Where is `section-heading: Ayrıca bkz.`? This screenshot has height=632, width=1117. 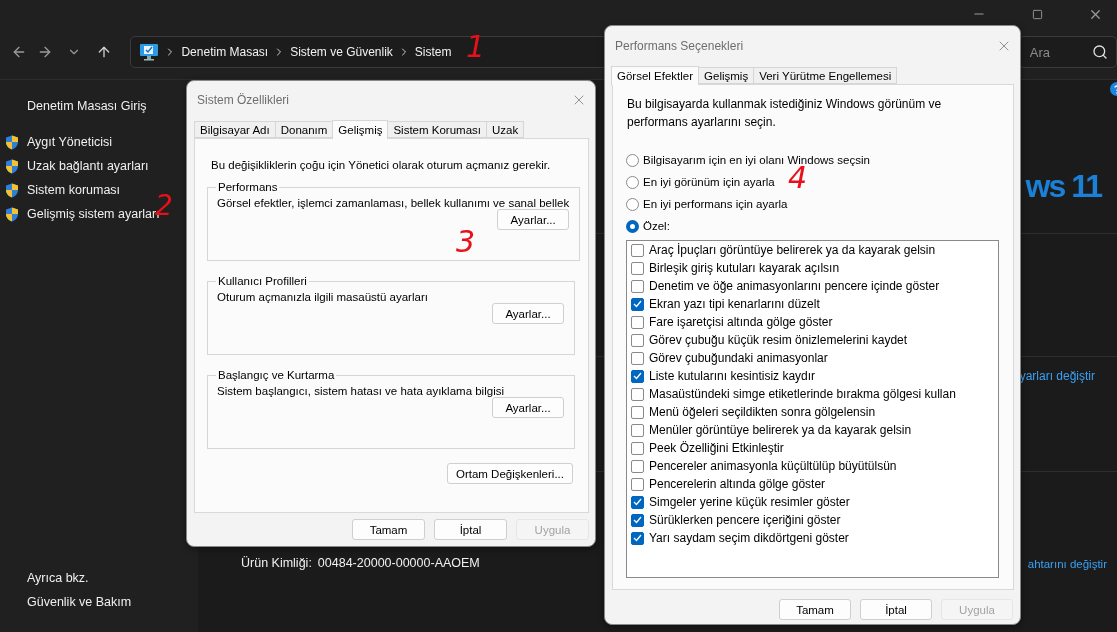 section-heading: Ayrıca bkz. is located at coordinates (58, 578).